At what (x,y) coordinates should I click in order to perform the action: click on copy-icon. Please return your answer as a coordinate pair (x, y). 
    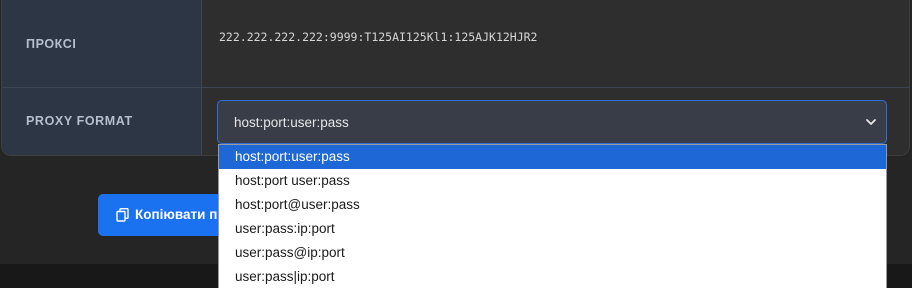
    Looking at the image, I should click on (122, 215).